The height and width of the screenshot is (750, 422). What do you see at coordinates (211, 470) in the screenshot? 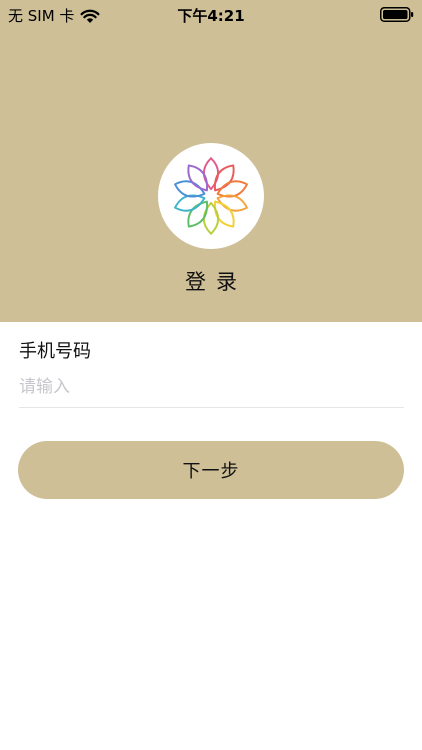
I see `next-button: 下一步` at bounding box center [211, 470].